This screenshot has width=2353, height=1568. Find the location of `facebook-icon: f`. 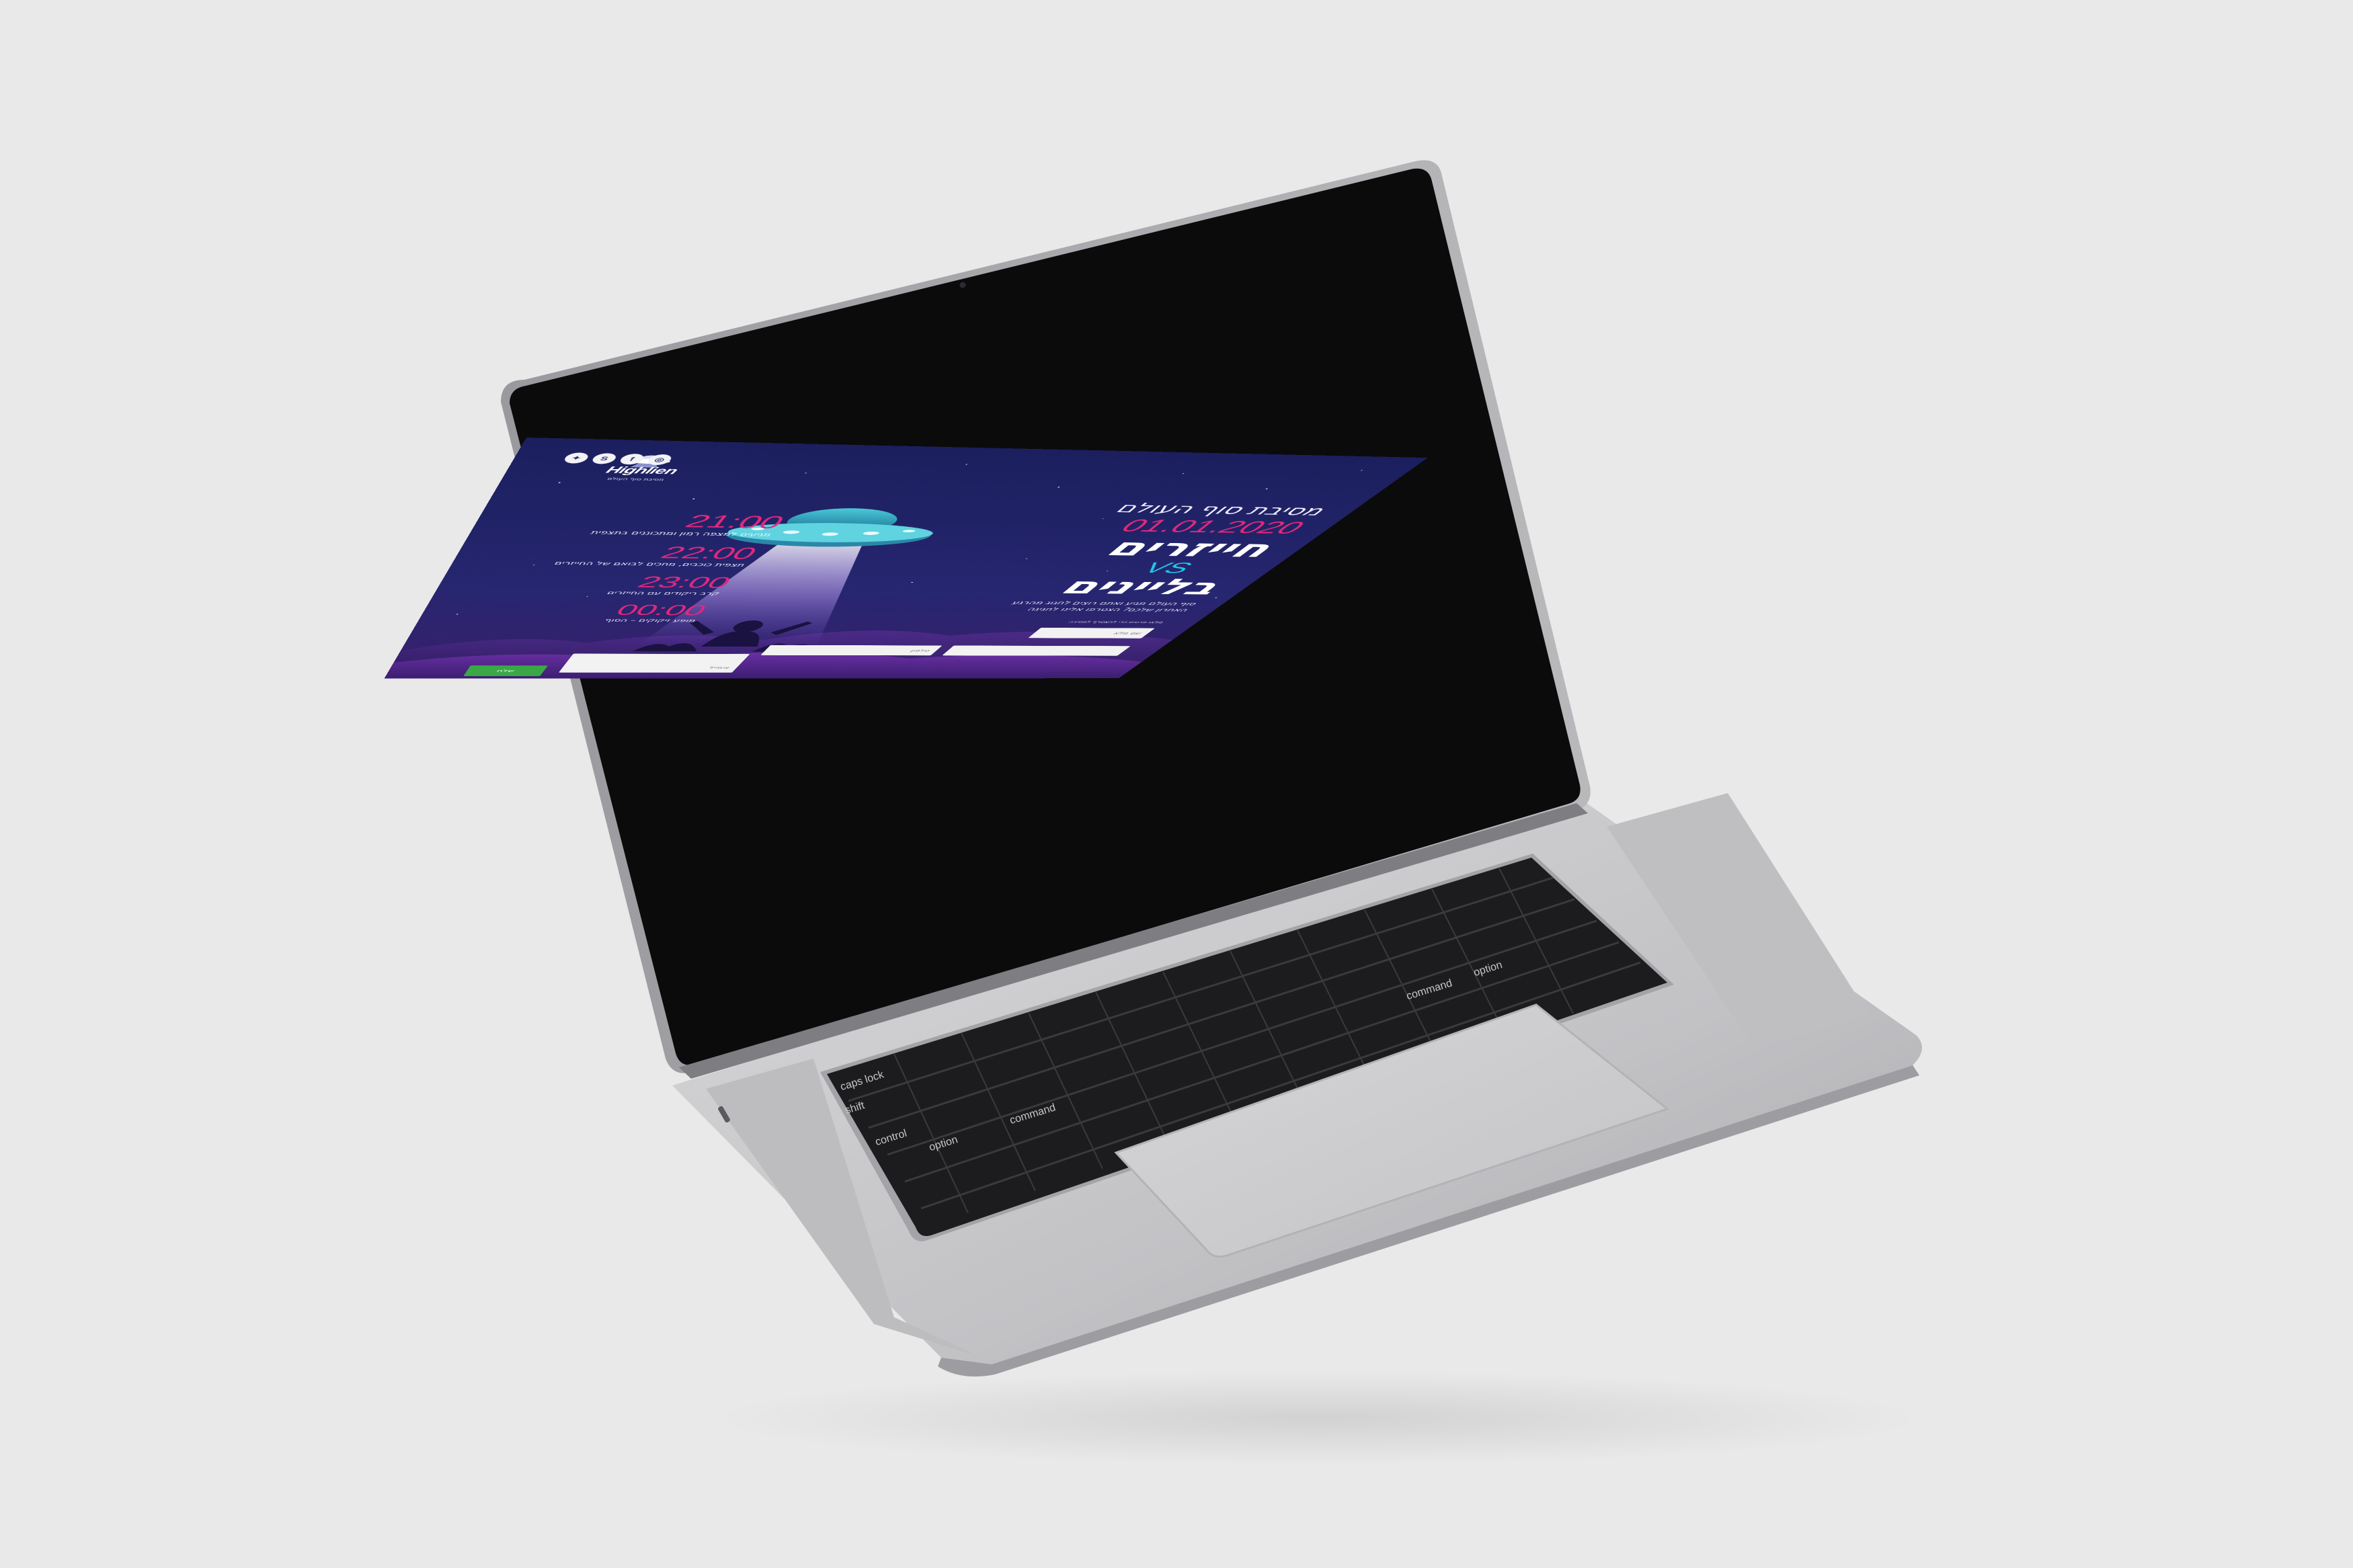

facebook-icon: f is located at coordinates (632, 459).